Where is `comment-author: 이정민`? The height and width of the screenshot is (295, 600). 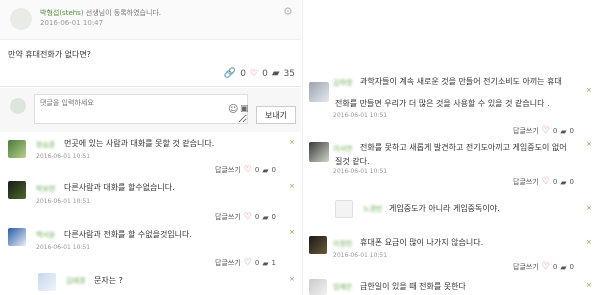
comment-author: 이정민 is located at coordinates (342, 244).